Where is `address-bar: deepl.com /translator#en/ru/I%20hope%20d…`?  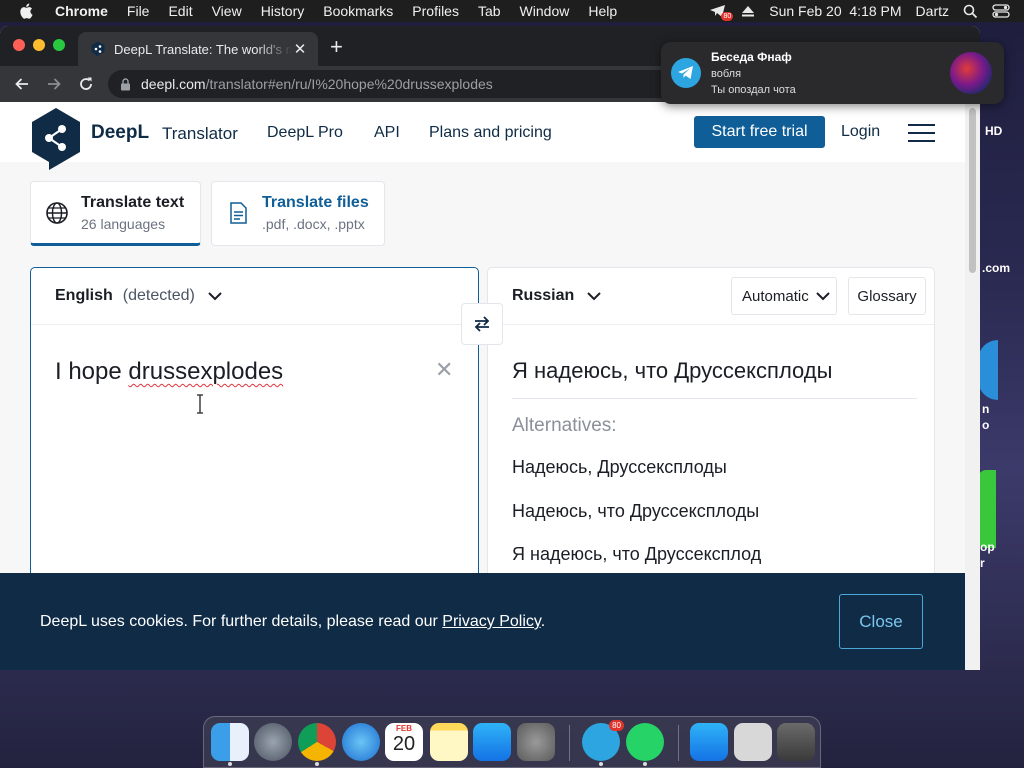
address-bar: deepl.com /translator#en/ru/I%20hope%20d… is located at coordinates (408, 84).